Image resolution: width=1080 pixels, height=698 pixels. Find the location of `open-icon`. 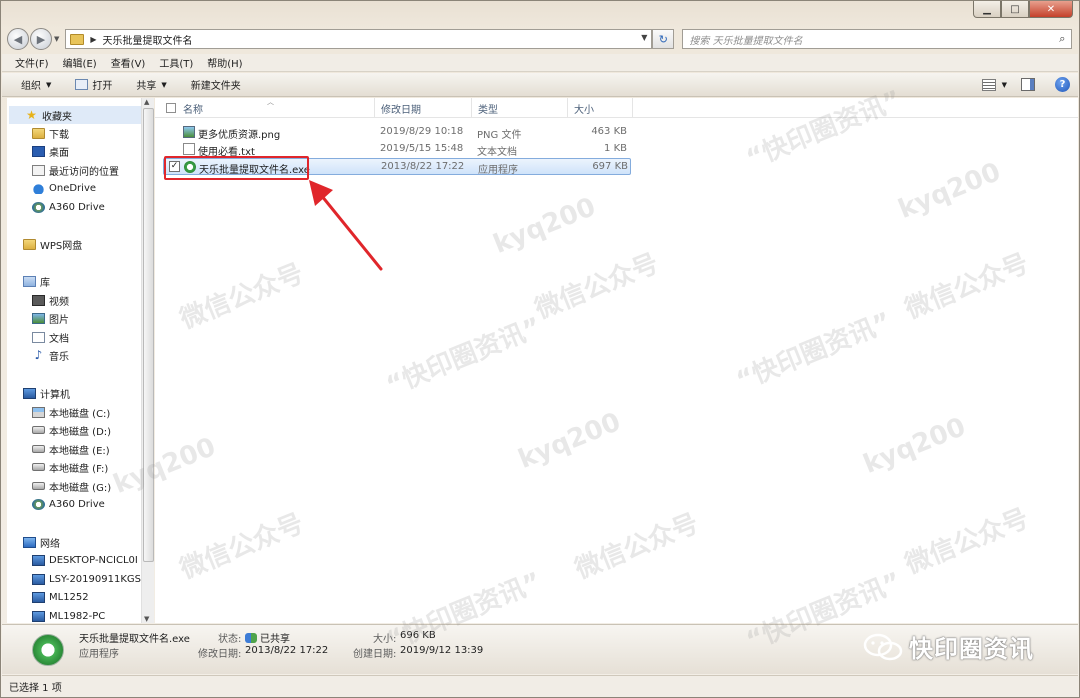

open-icon is located at coordinates (82, 84).